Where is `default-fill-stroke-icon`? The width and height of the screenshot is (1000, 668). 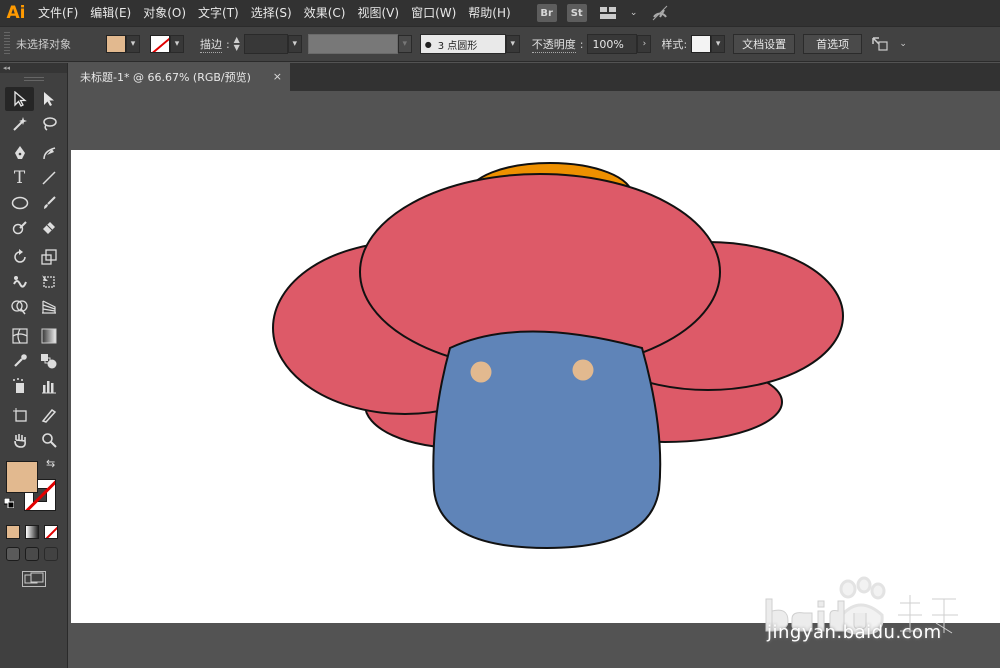
default-fill-stroke-icon is located at coordinates (9, 503).